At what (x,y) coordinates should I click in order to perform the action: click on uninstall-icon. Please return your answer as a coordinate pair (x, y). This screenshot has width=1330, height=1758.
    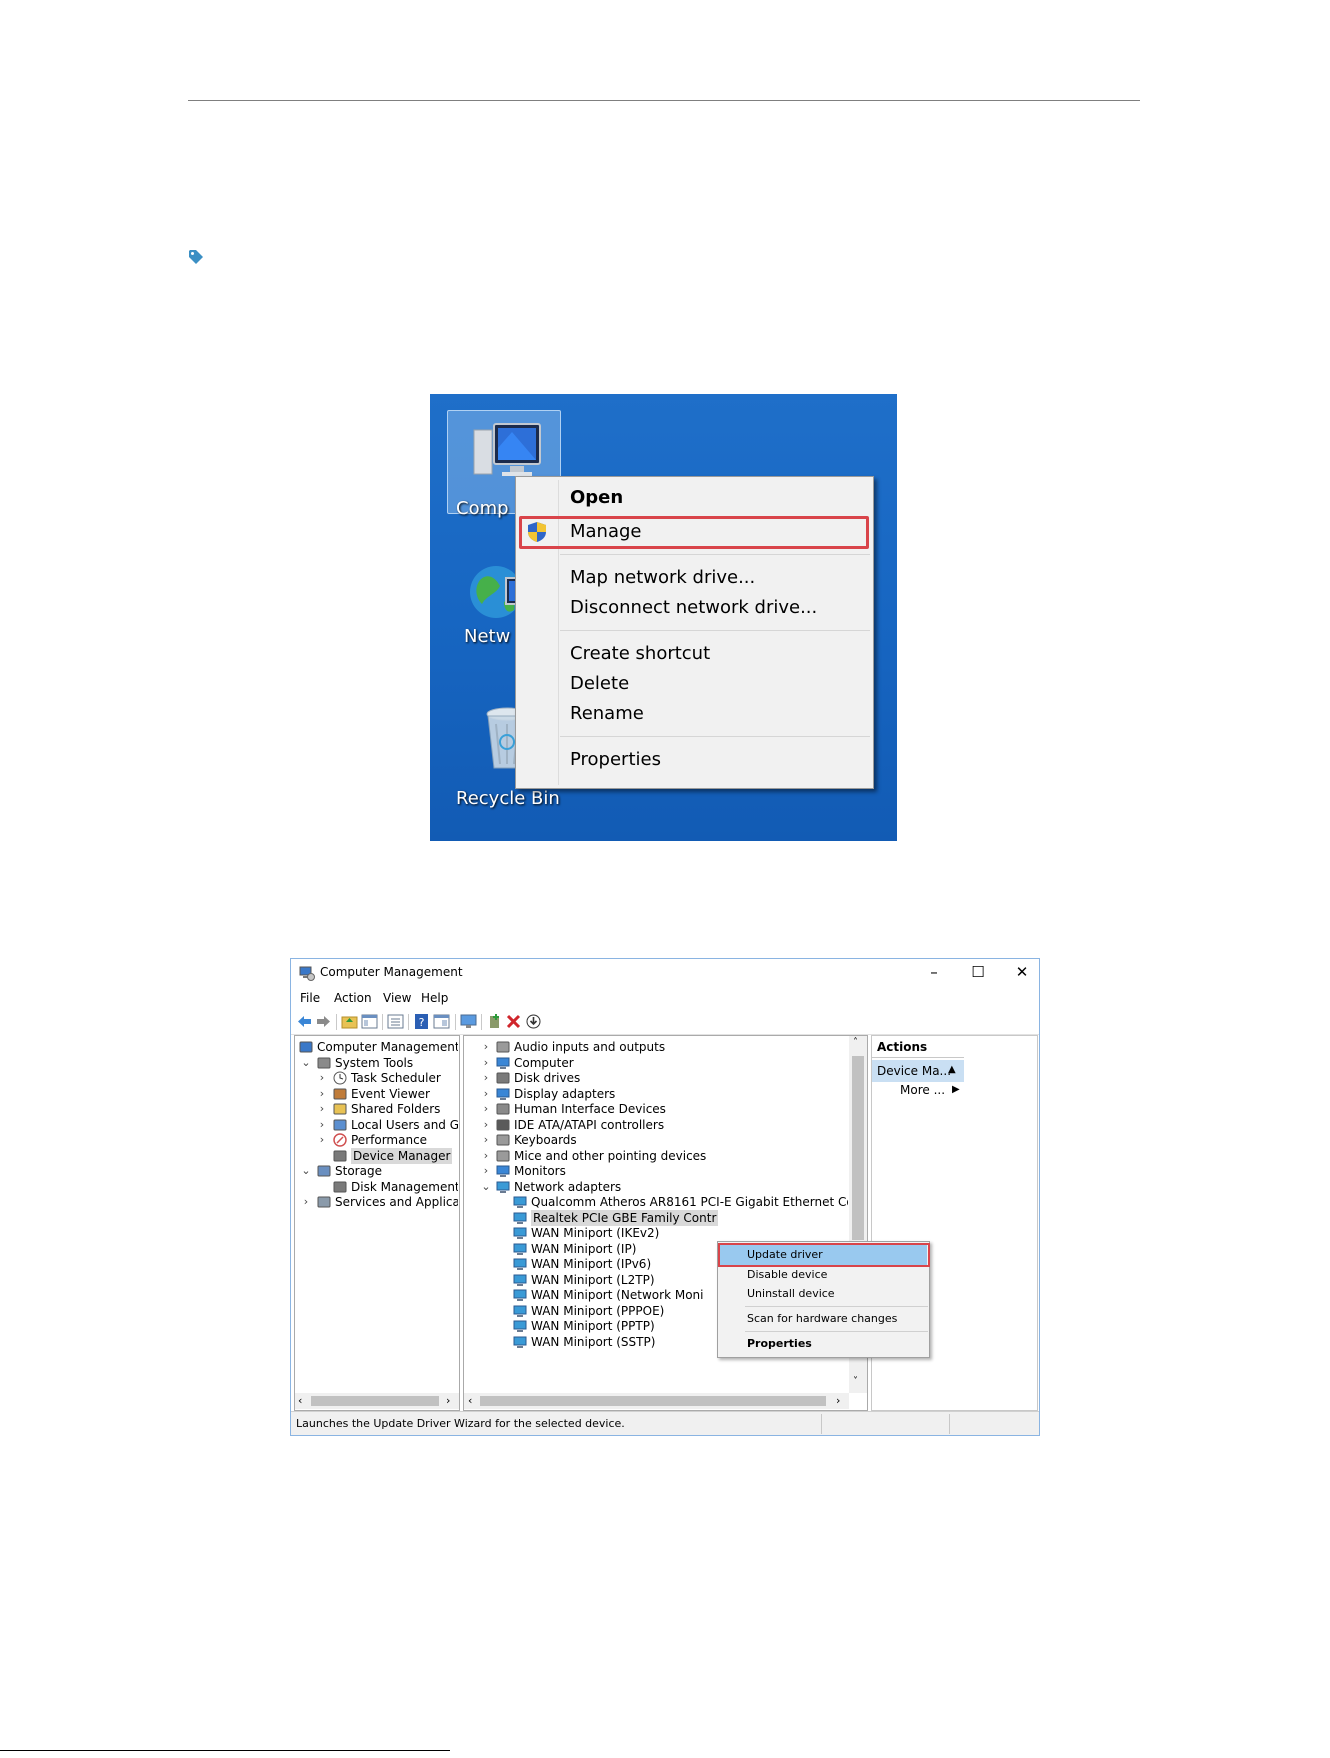
    Looking at the image, I should click on (513, 1021).